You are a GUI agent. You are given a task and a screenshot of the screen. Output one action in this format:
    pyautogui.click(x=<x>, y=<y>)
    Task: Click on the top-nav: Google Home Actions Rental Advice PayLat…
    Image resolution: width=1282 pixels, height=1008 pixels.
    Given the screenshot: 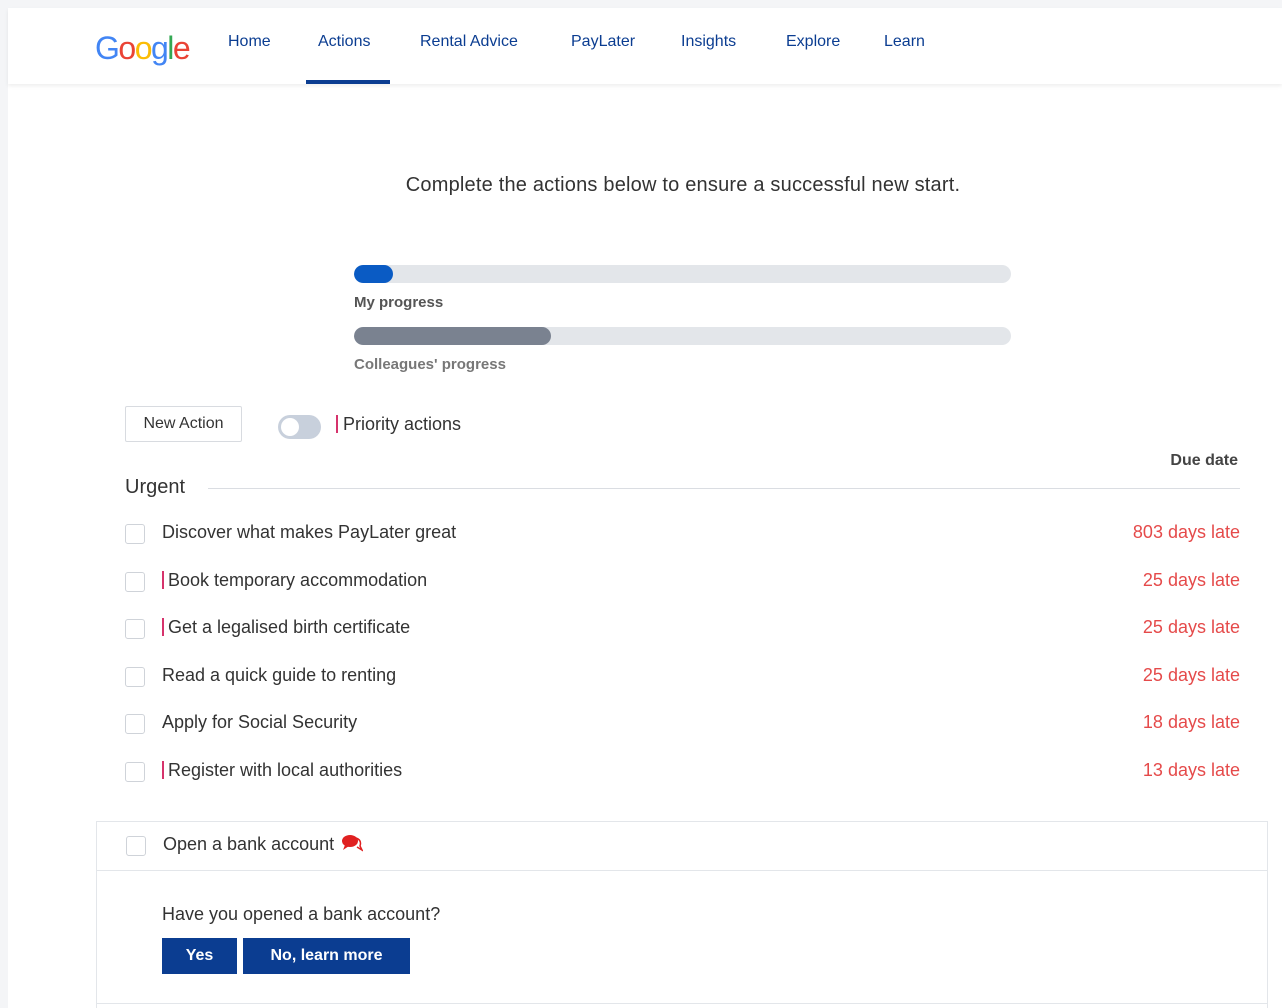 What is the action you would take?
    pyautogui.click(x=645, y=46)
    